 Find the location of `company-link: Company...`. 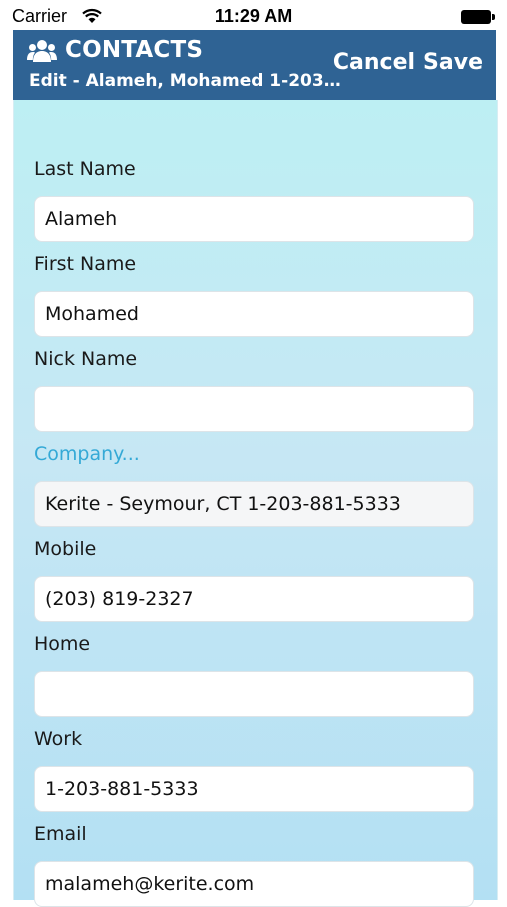

company-link: Company... is located at coordinates (87, 454).